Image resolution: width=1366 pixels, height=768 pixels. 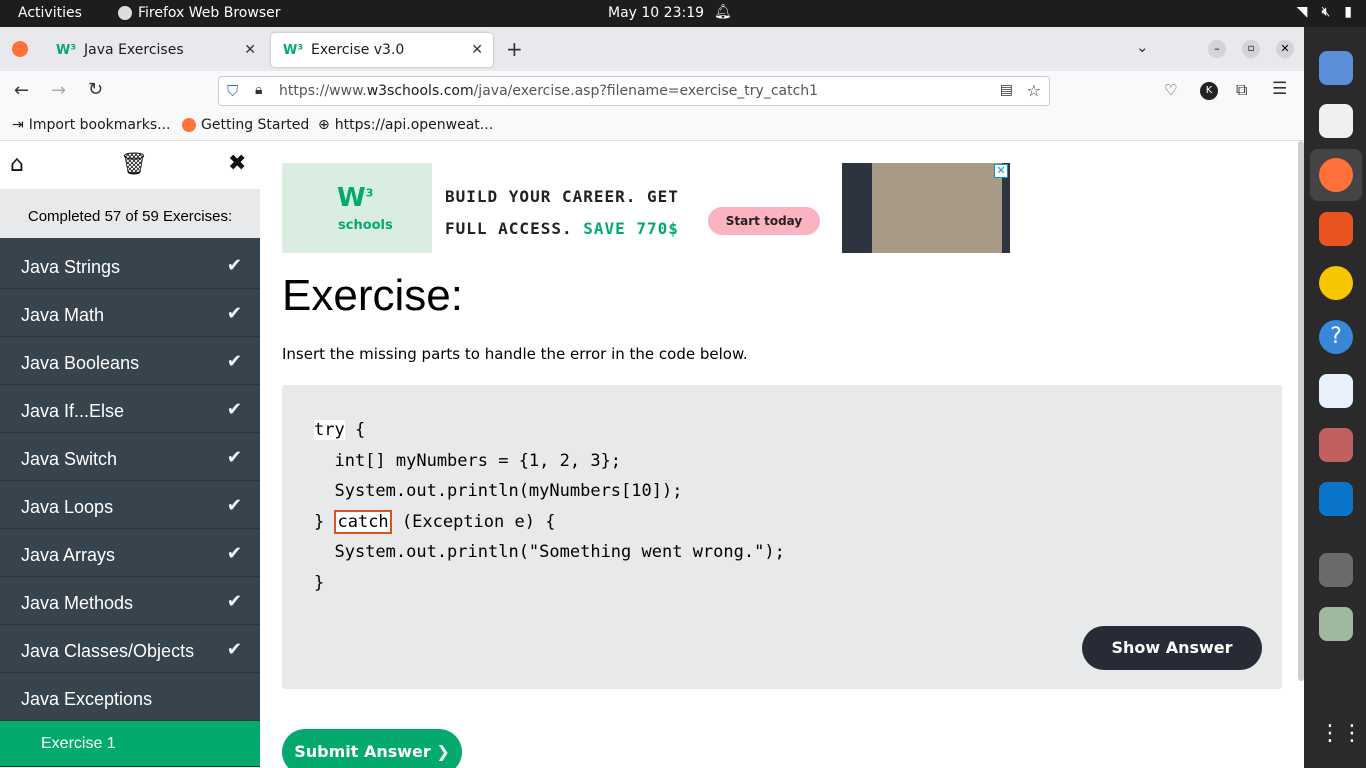 What do you see at coordinates (1336, 391) in the screenshot?
I see `libreoffice-writer-icon` at bounding box center [1336, 391].